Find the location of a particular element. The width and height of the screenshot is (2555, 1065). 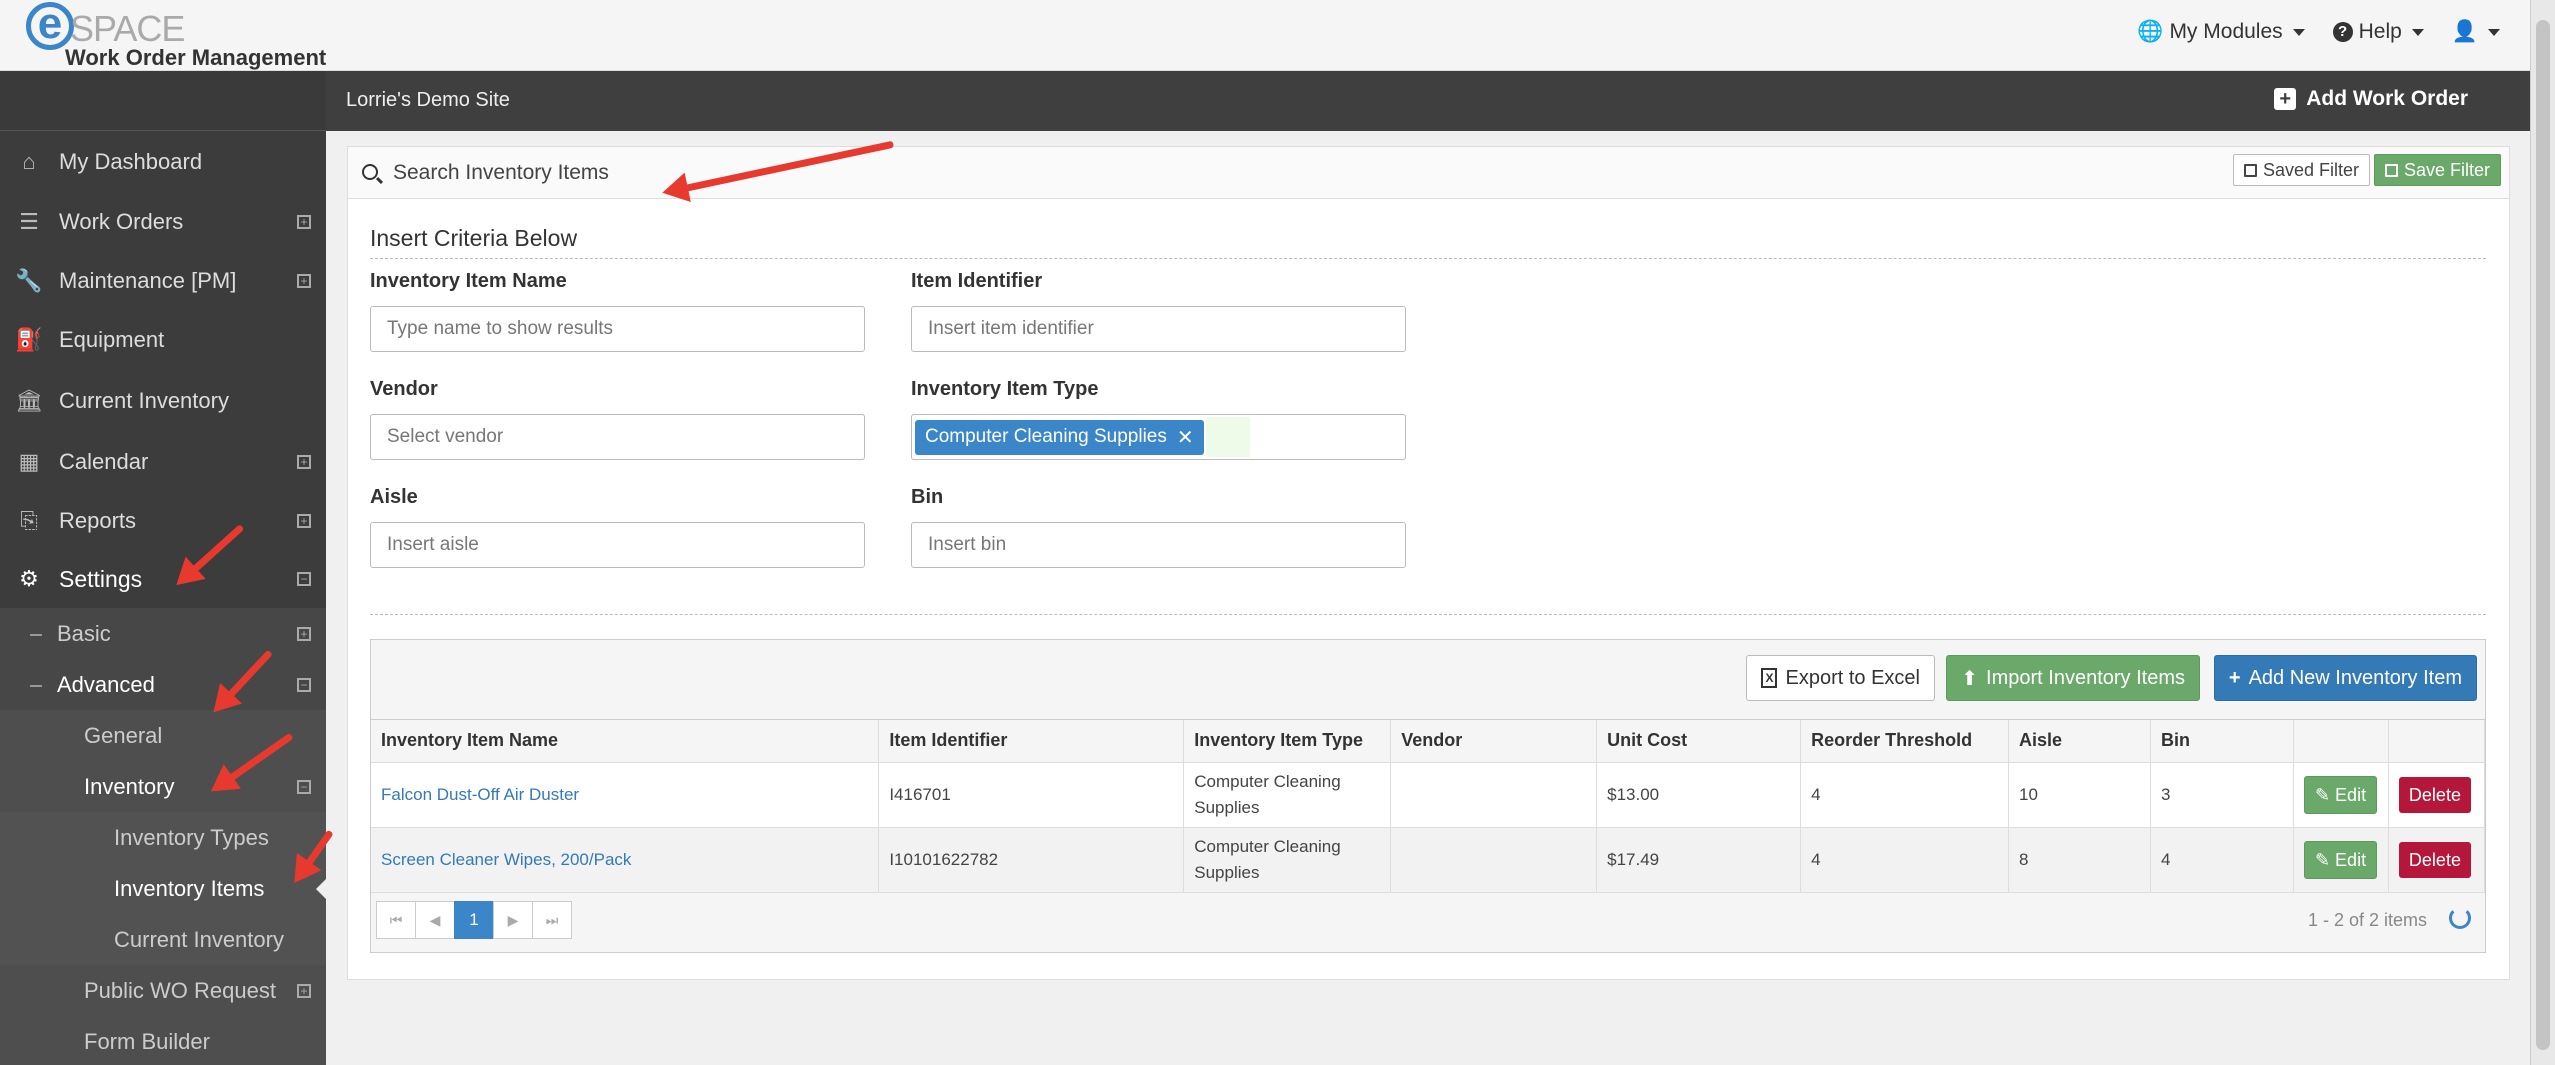

user-menu: 👤 is located at coordinates (2476, 32).